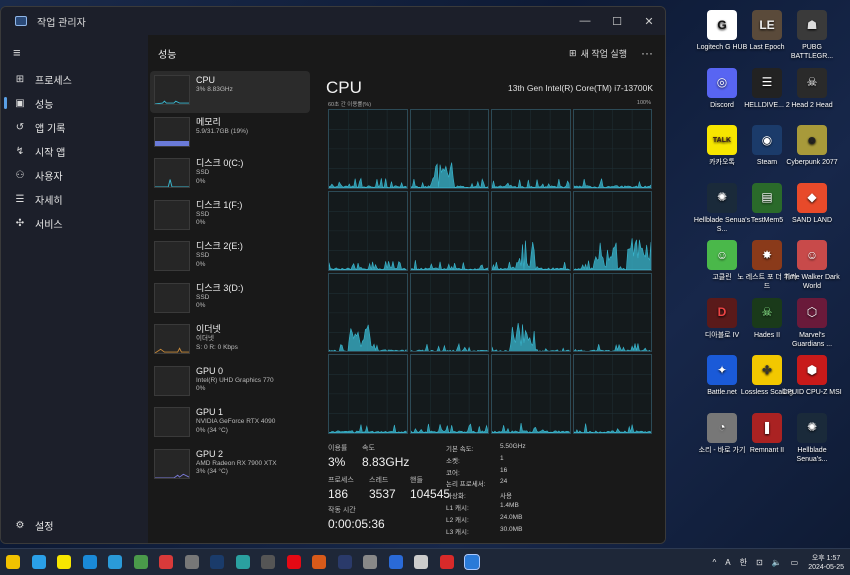 The height and width of the screenshot is (575, 850). I want to click on ime-hangul-icon: 한, so click(743, 562).